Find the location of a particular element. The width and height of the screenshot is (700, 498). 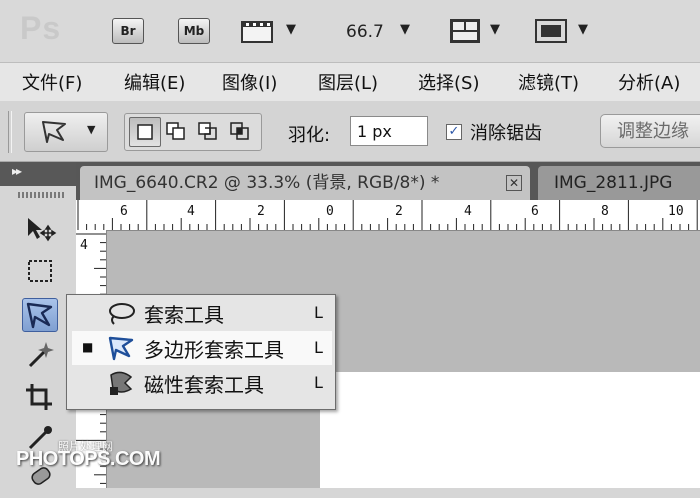

feather-input: 1 px is located at coordinates (389, 131).